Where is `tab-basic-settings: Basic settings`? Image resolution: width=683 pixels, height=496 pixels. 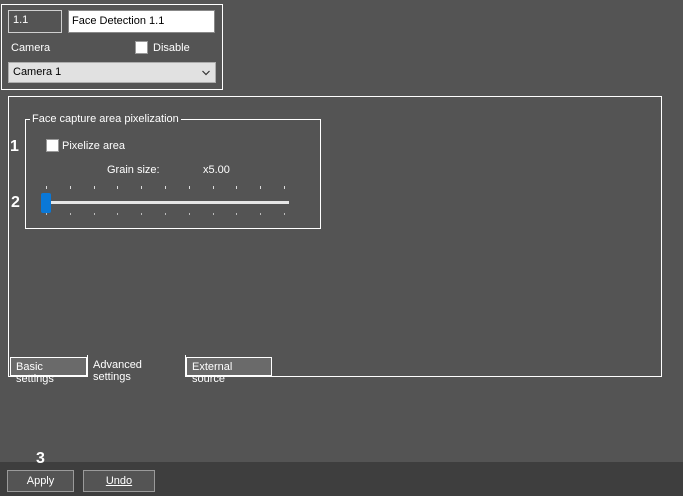
tab-basic-settings: Basic settings is located at coordinates (48, 371).